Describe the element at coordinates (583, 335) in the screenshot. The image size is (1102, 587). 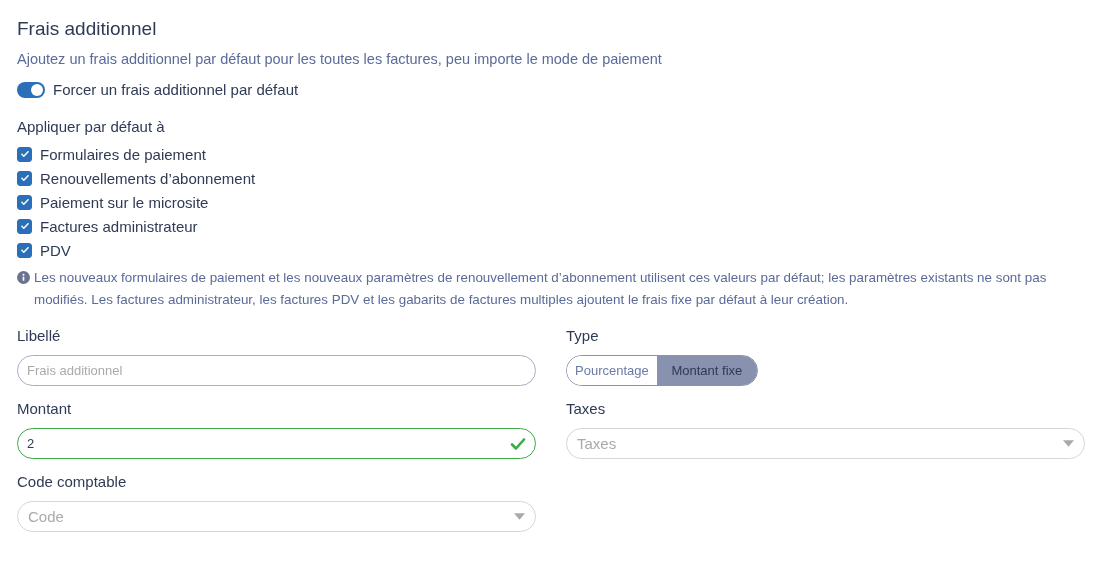
I see `field-label: Type` at that location.